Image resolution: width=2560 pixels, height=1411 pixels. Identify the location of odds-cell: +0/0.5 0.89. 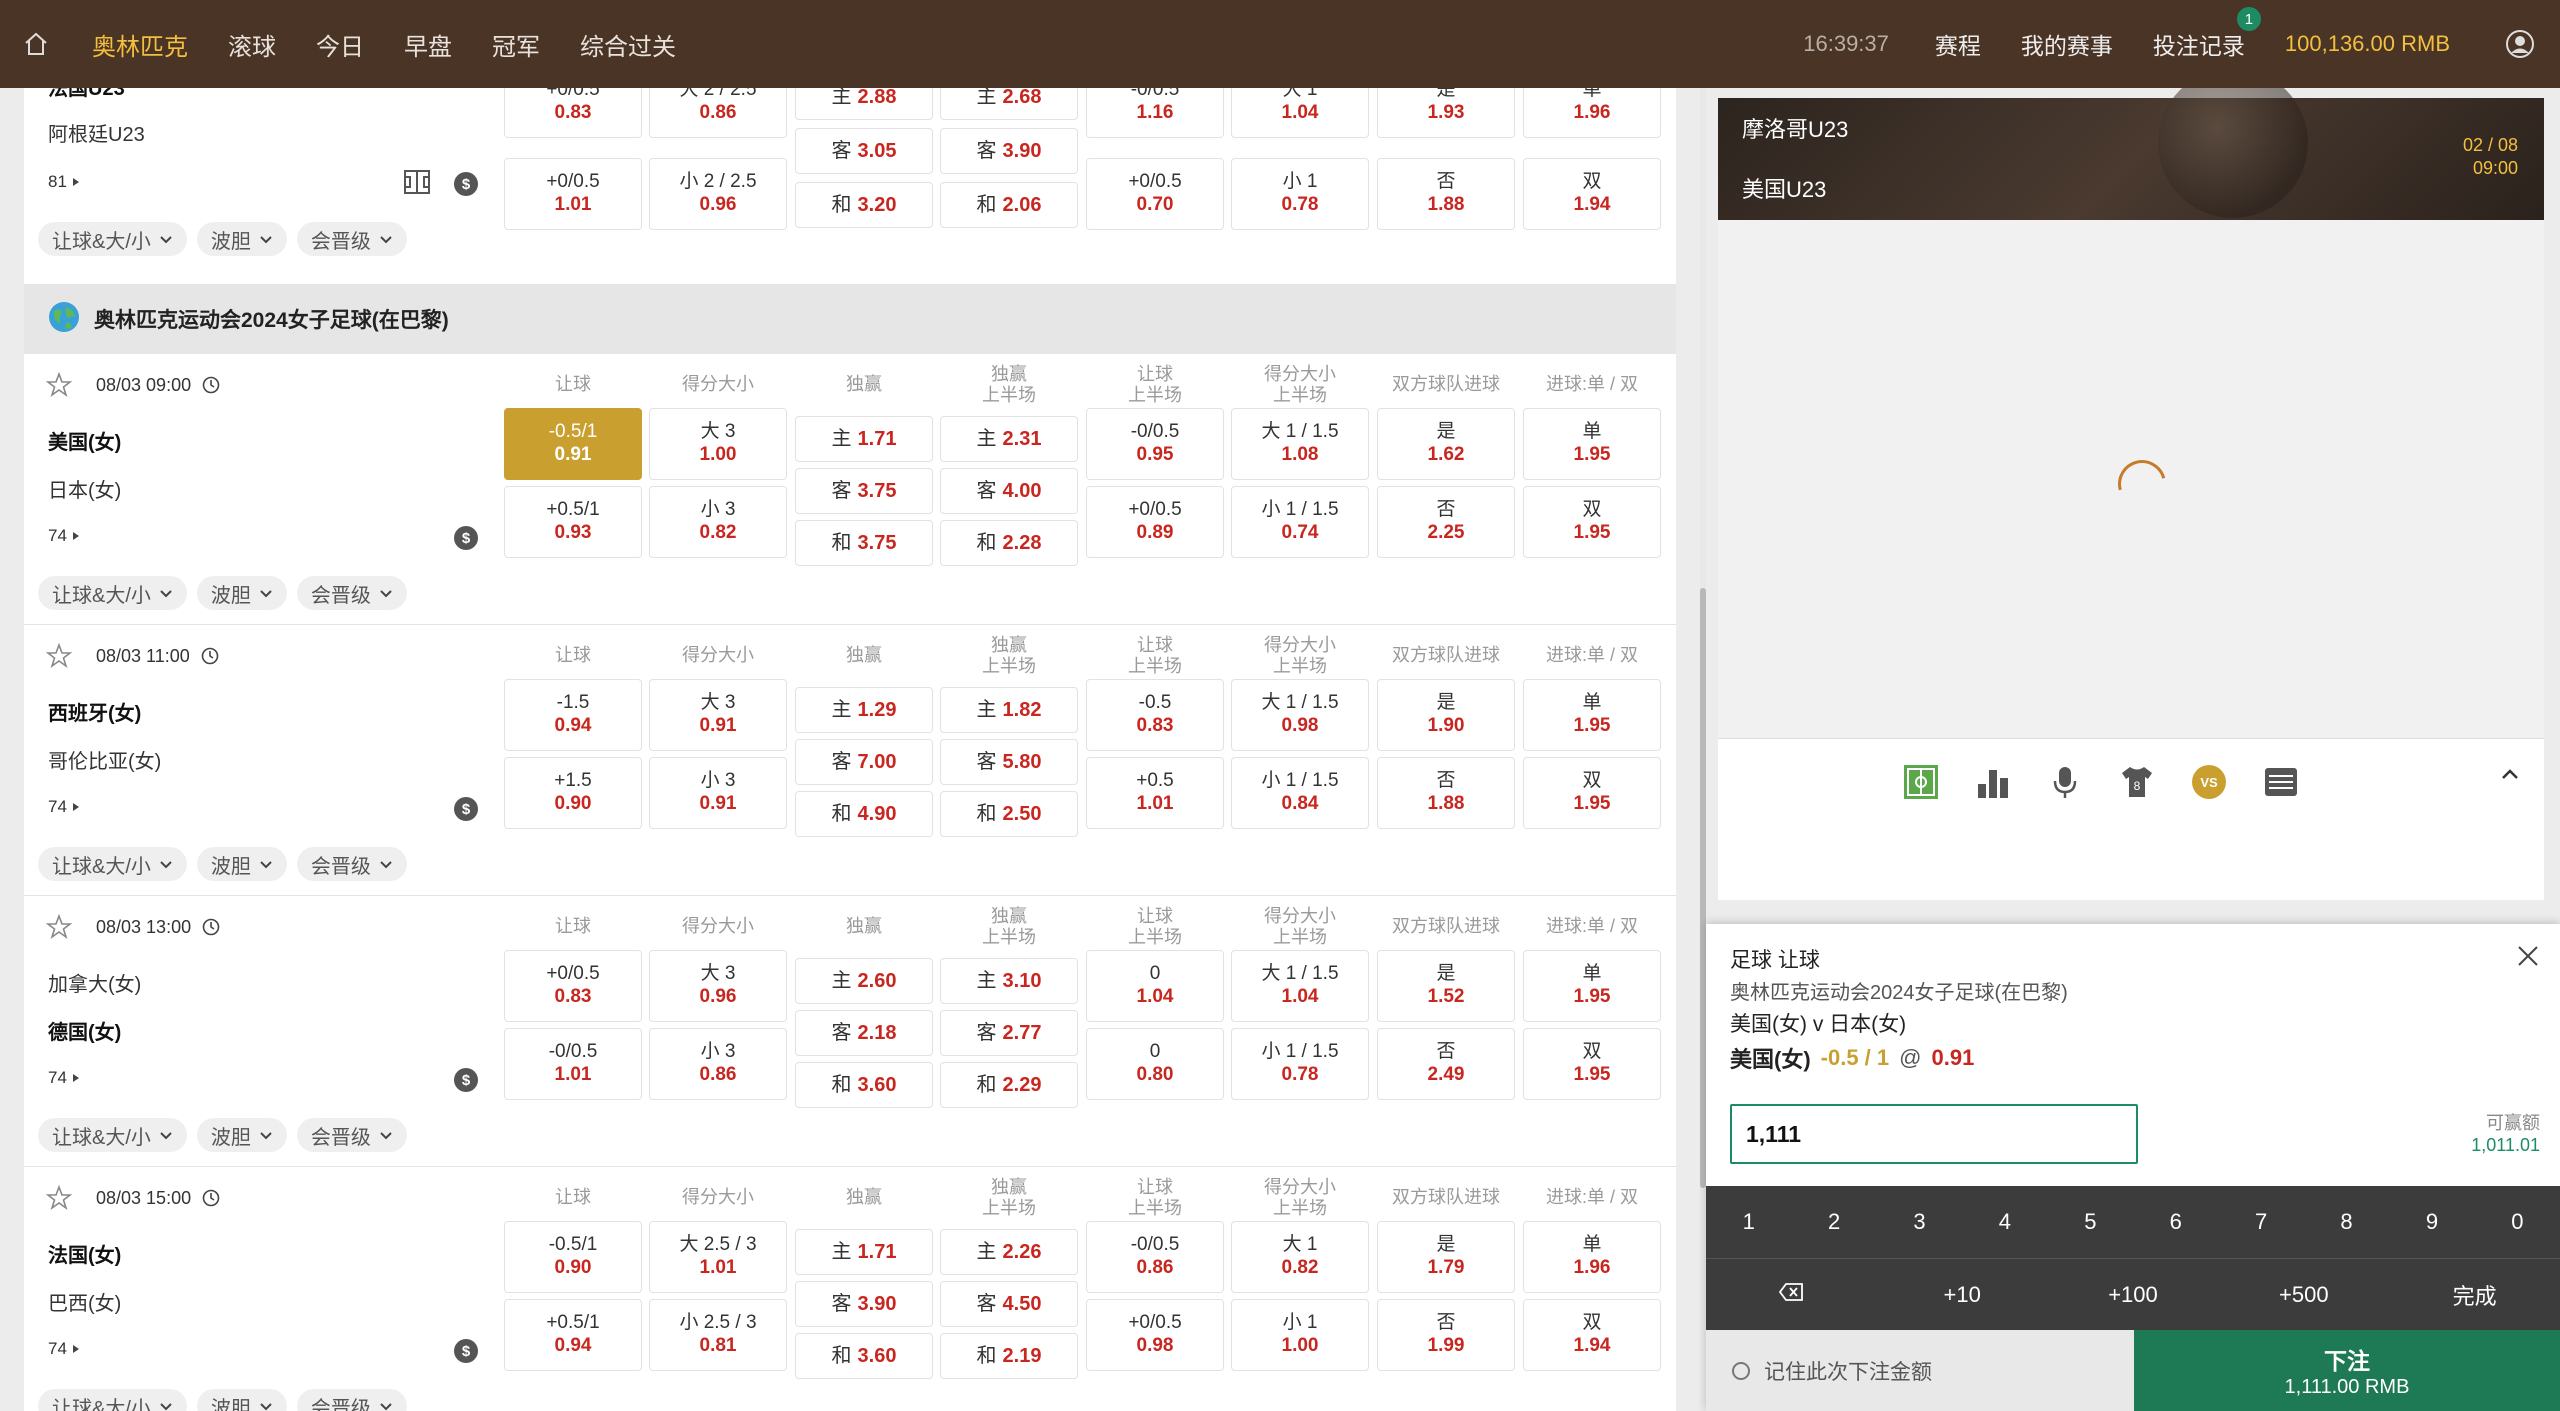
(1155, 522).